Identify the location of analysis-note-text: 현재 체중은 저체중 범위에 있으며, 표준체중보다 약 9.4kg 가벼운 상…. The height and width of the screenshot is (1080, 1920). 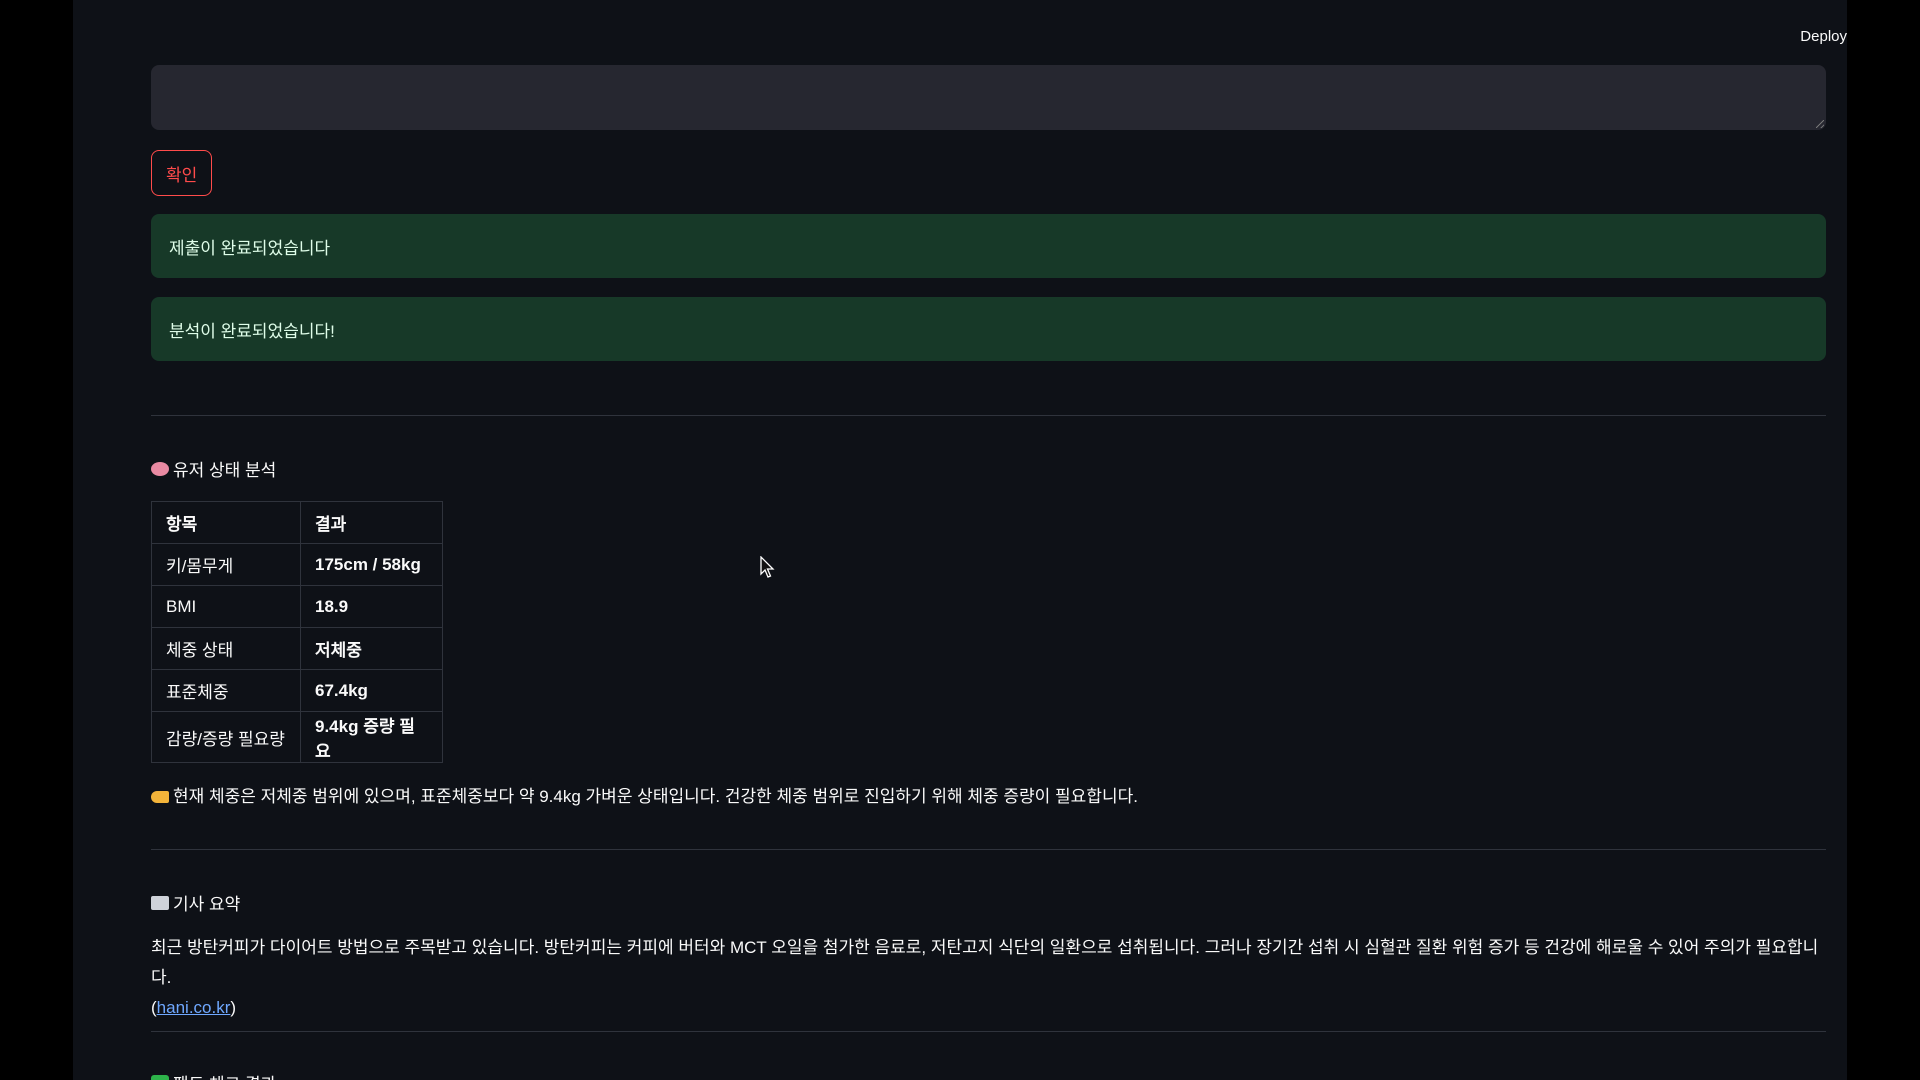
(655, 796).